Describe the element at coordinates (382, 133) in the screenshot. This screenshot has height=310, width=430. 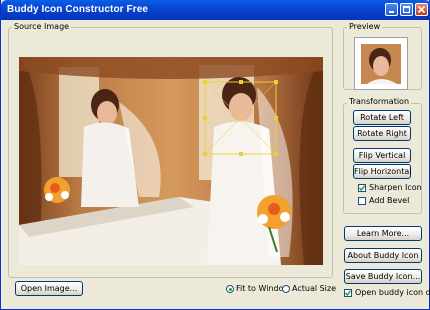
I see `rotate-right-button: Rotate Right` at that location.